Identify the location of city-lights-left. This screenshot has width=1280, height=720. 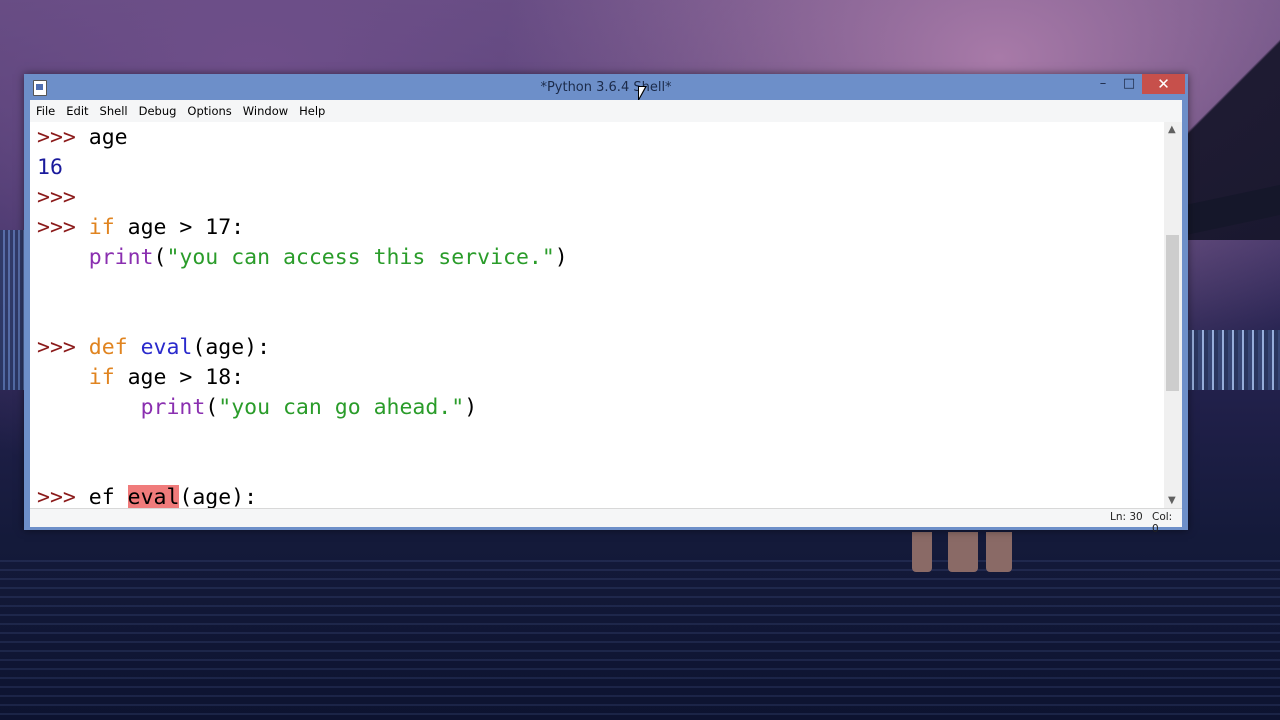
(13, 310).